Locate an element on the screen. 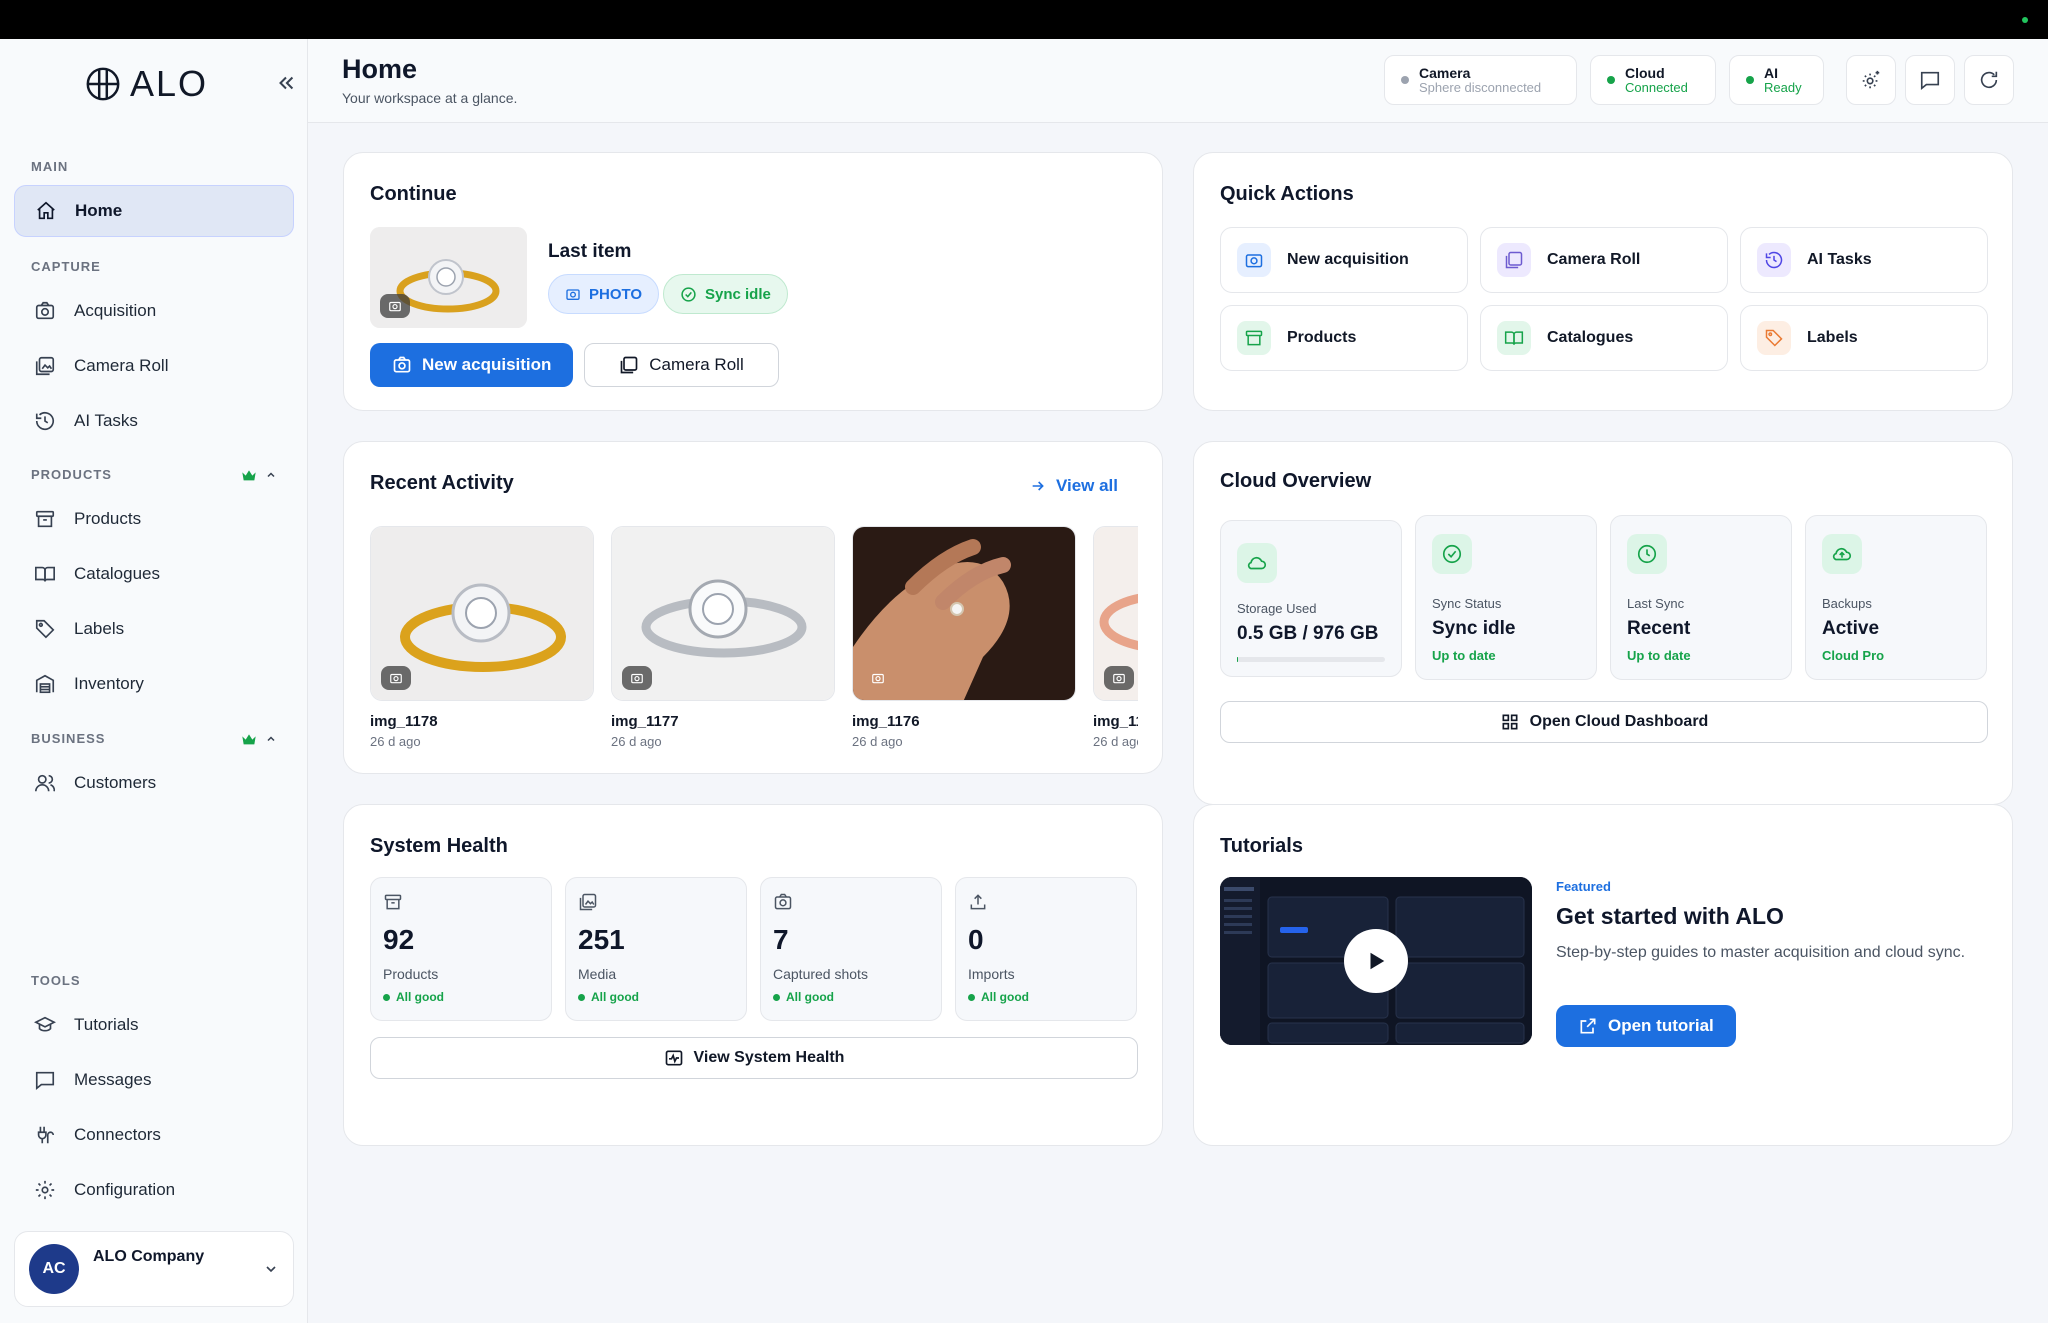 Image resolution: width=2048 pixels, height=1323 pixels. play-button is located at coordinates (1376, 961).